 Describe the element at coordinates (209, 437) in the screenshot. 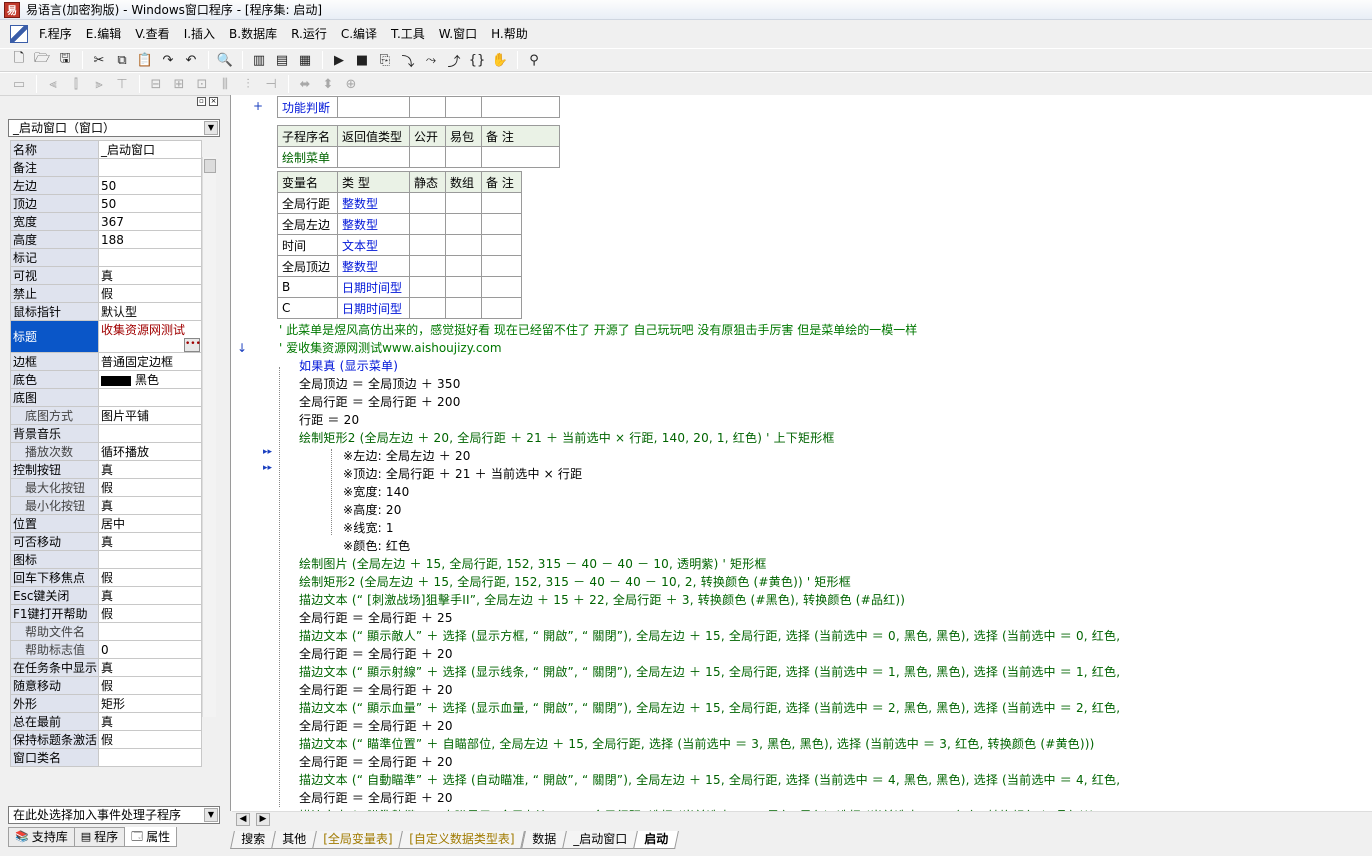

I see `property-scrollbar` at that location.